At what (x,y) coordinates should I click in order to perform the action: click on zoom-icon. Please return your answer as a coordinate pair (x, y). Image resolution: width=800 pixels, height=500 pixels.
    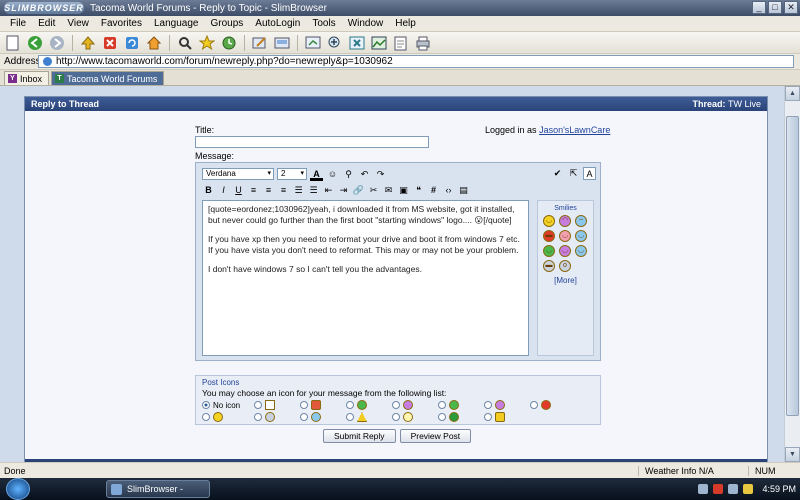
    Looking at the image, I should click on (313, 43).